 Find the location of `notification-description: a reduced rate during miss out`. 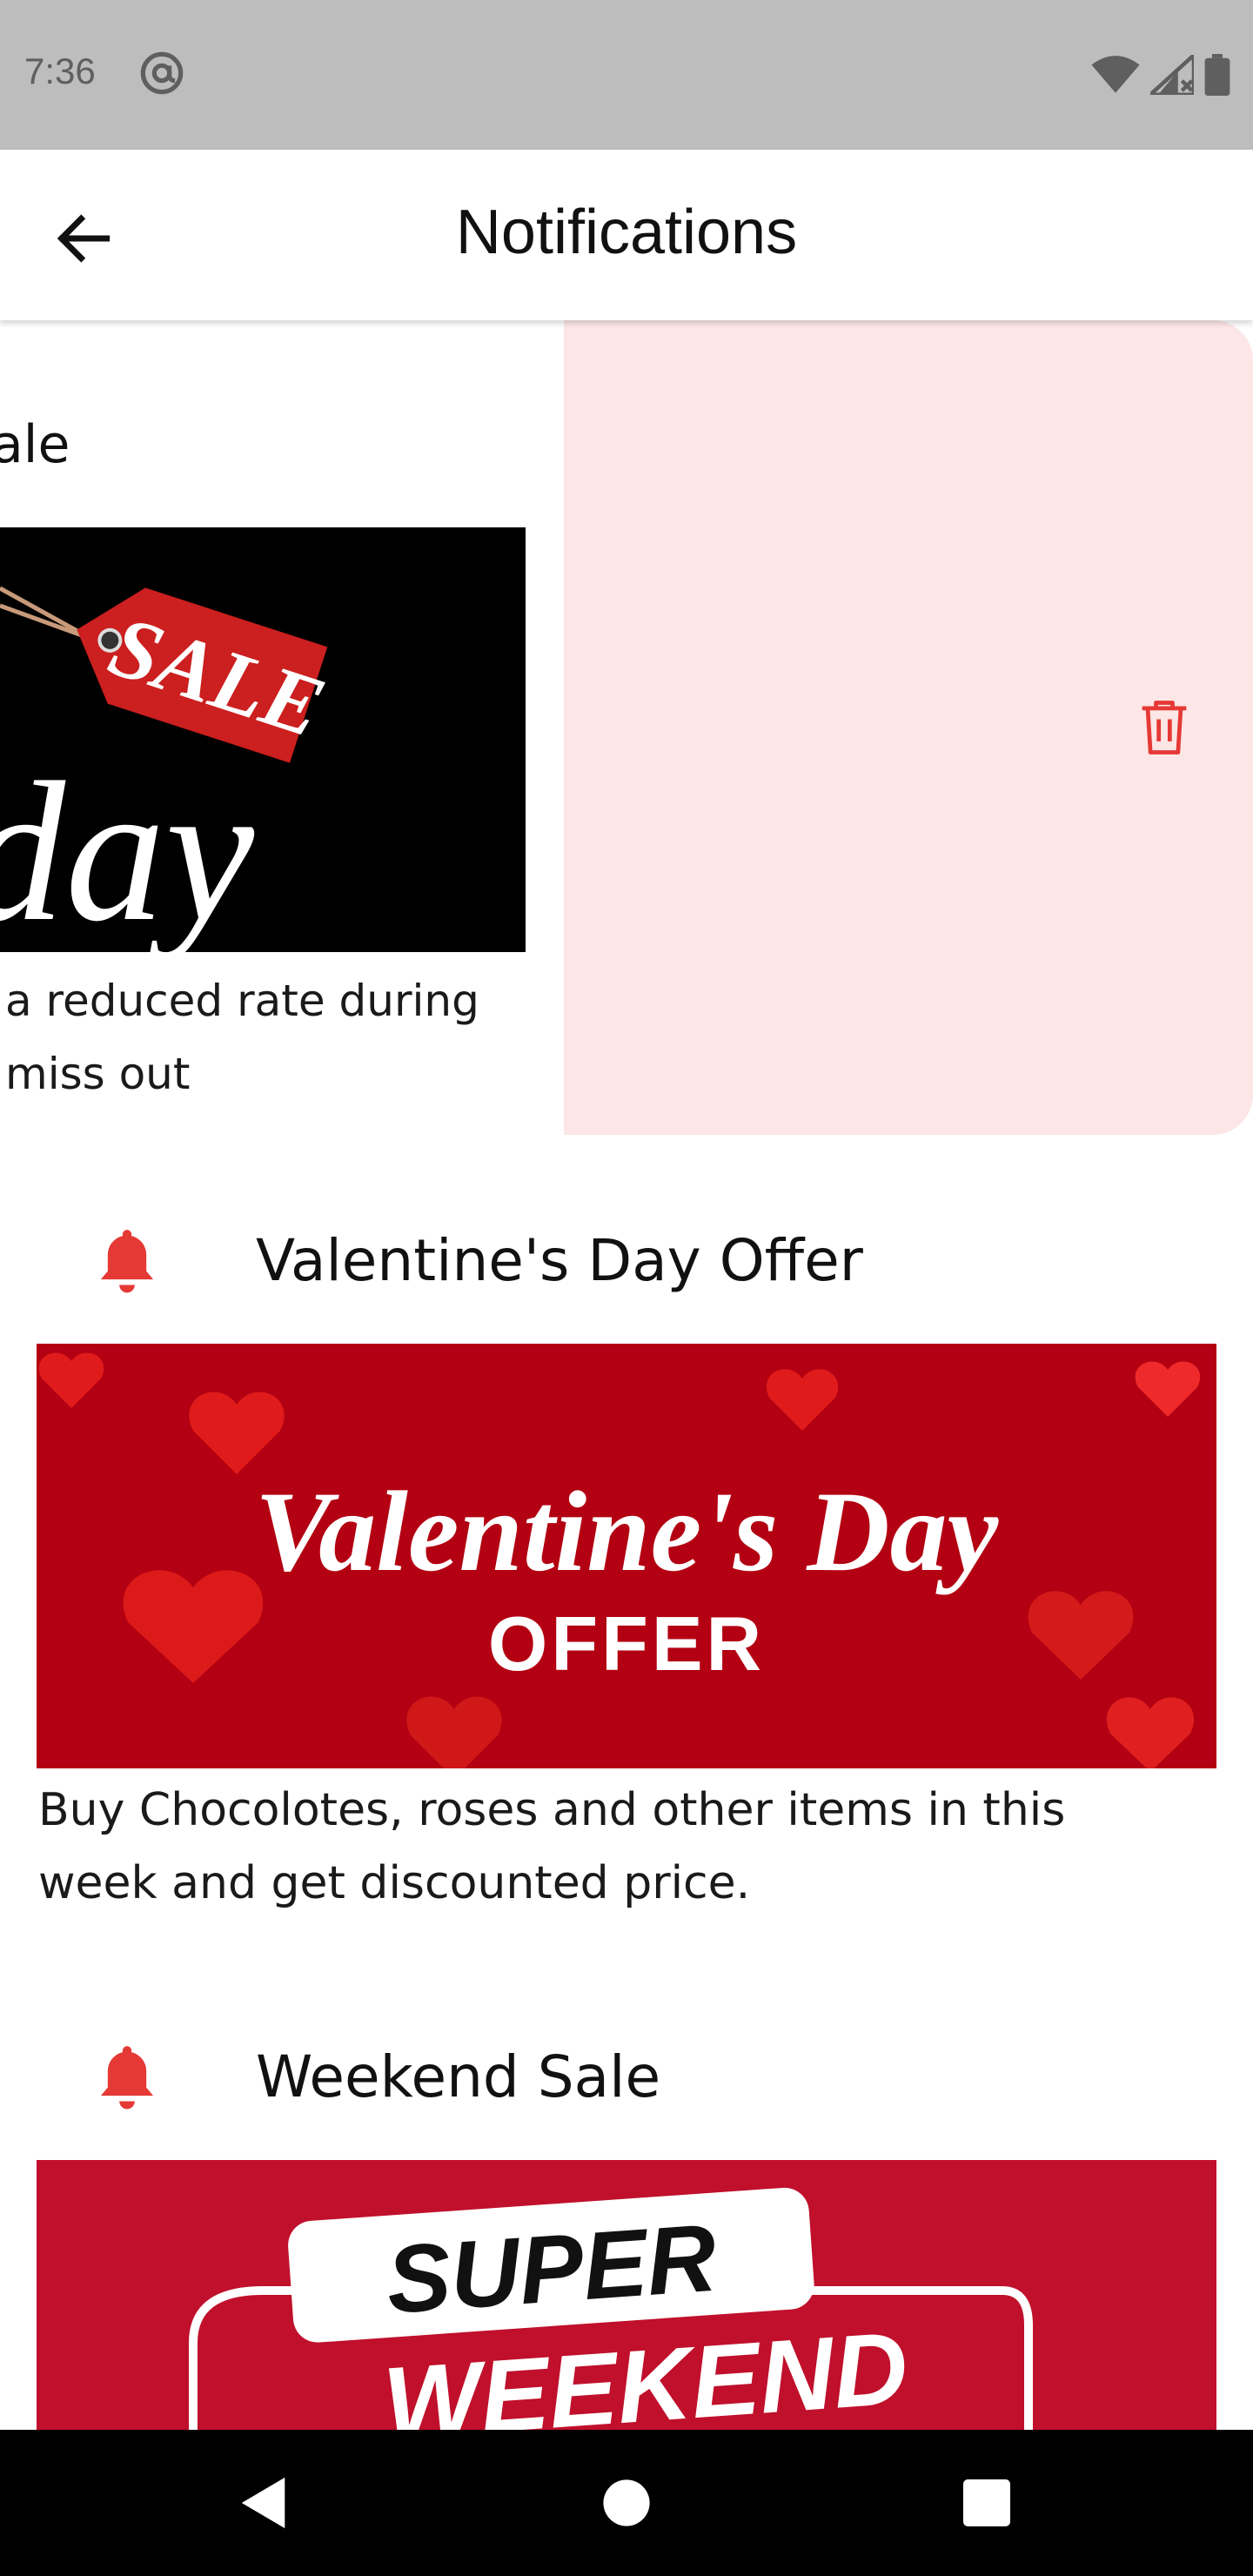

notification-description: a reduced rate during miss out is located at coordinates (262, 1037).